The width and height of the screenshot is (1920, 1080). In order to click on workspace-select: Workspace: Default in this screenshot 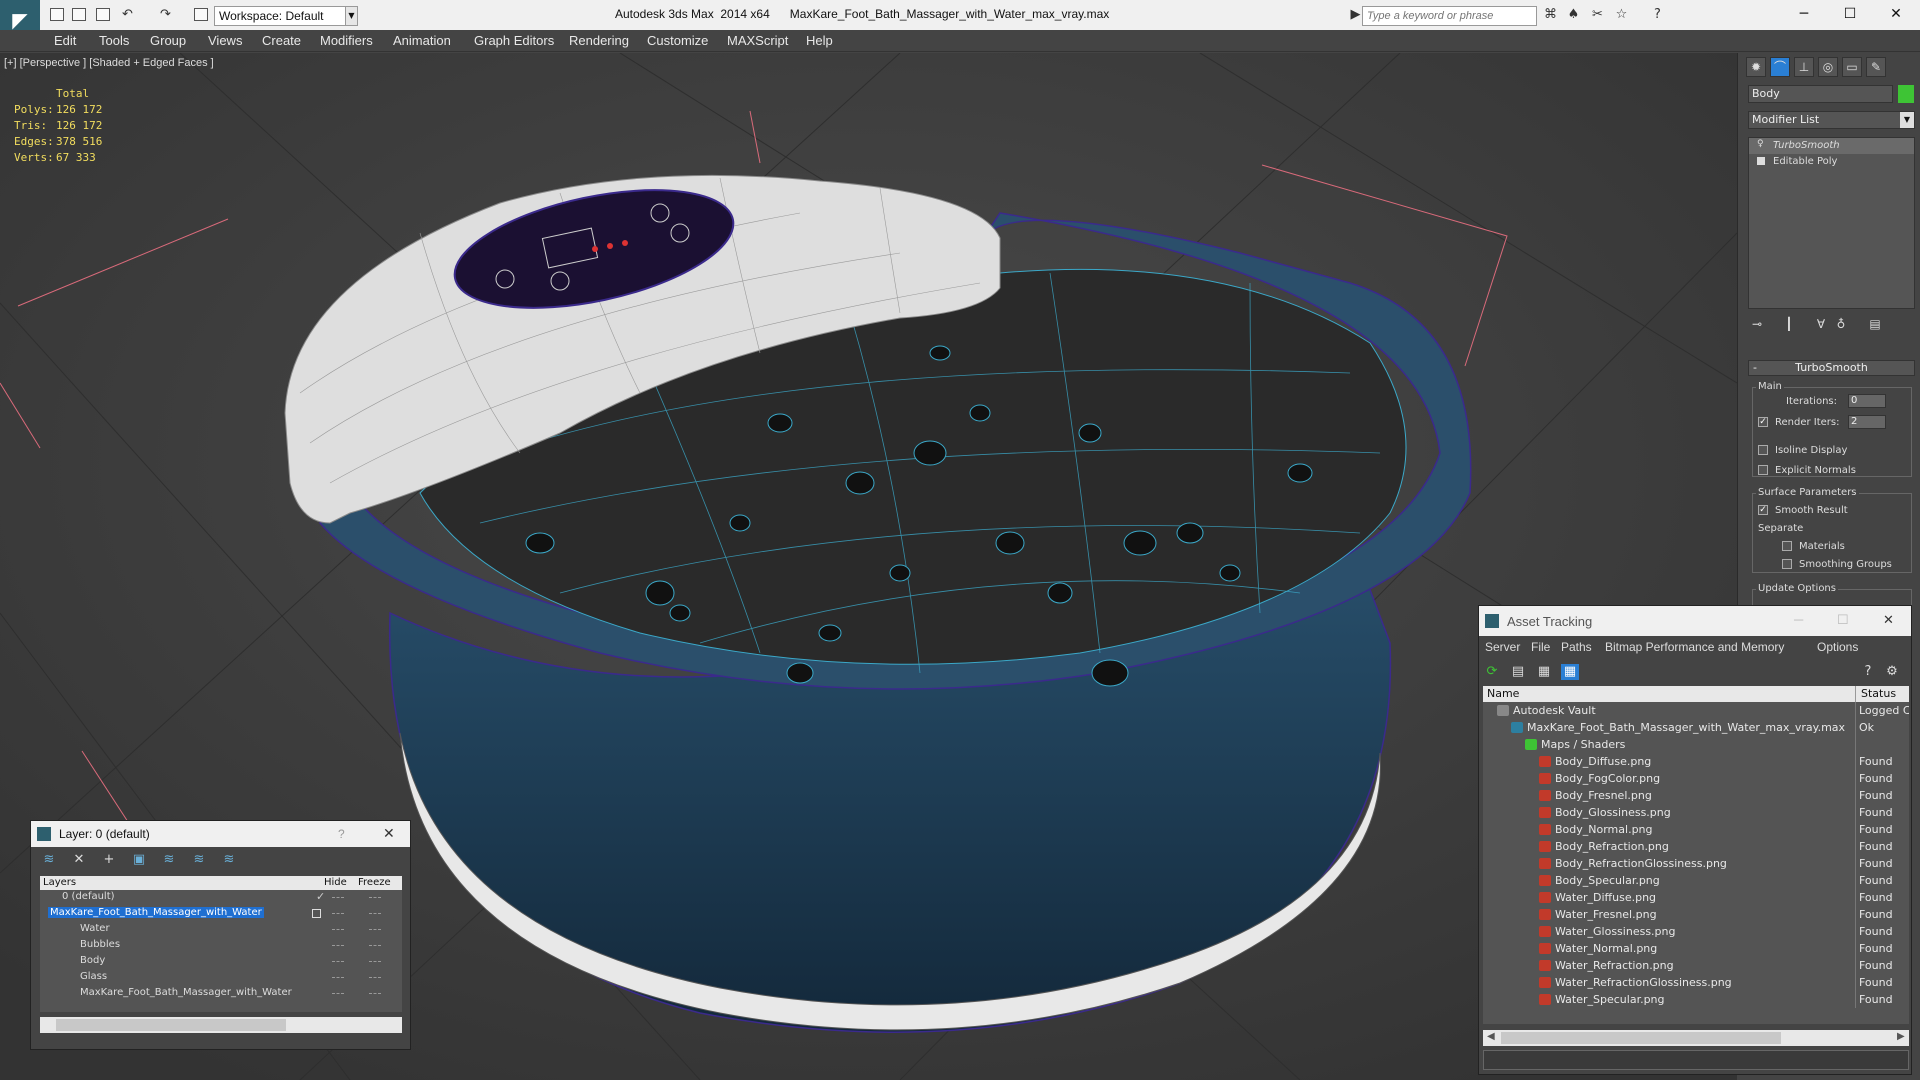, I will do `click(285, 16)`.